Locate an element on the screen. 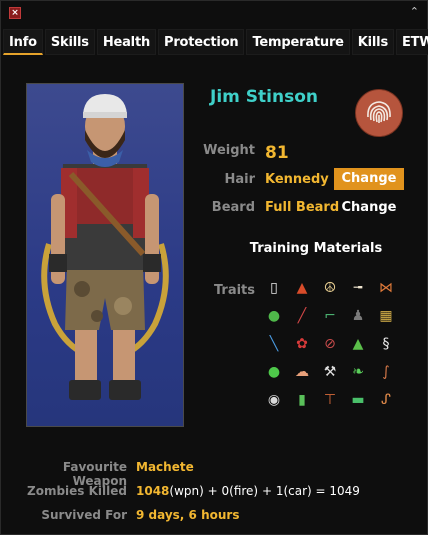 The image size is (428, 535). survived-for-label: Survived For is located at coordinates (84, 515).